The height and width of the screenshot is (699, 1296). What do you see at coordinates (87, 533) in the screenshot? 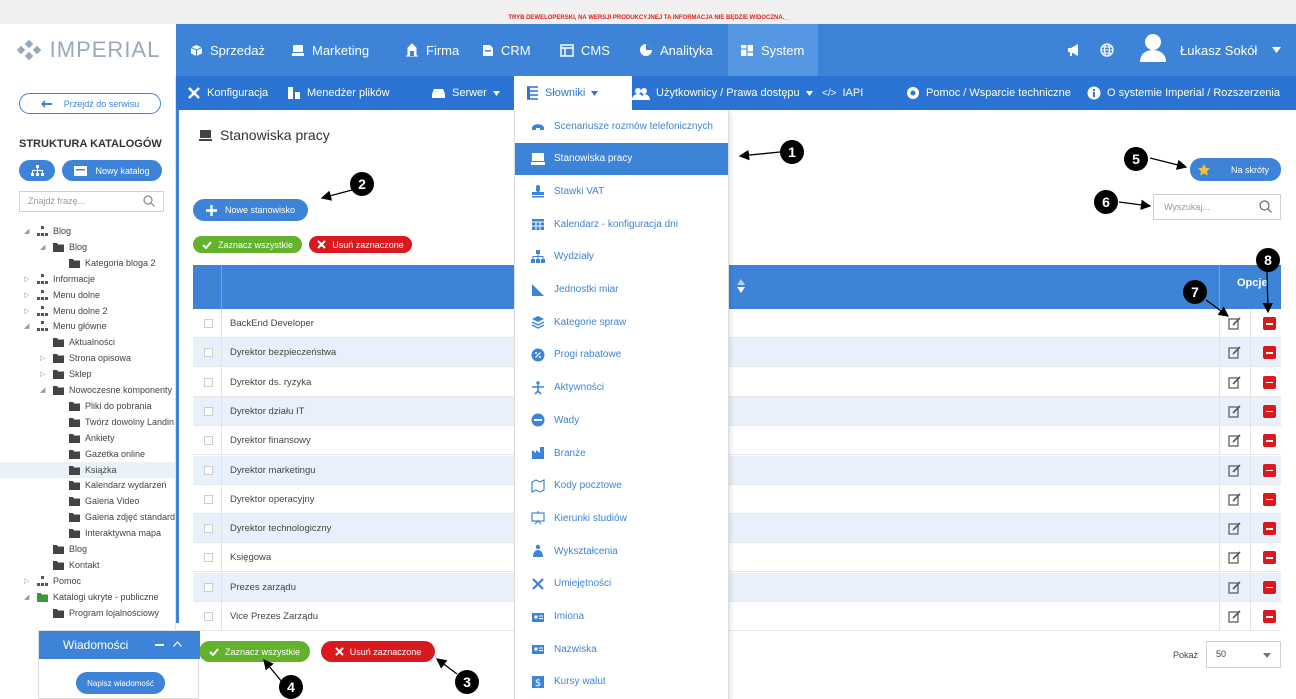
I see `tree-item: Interaktywna mapa` at bounding box center [87, 533].